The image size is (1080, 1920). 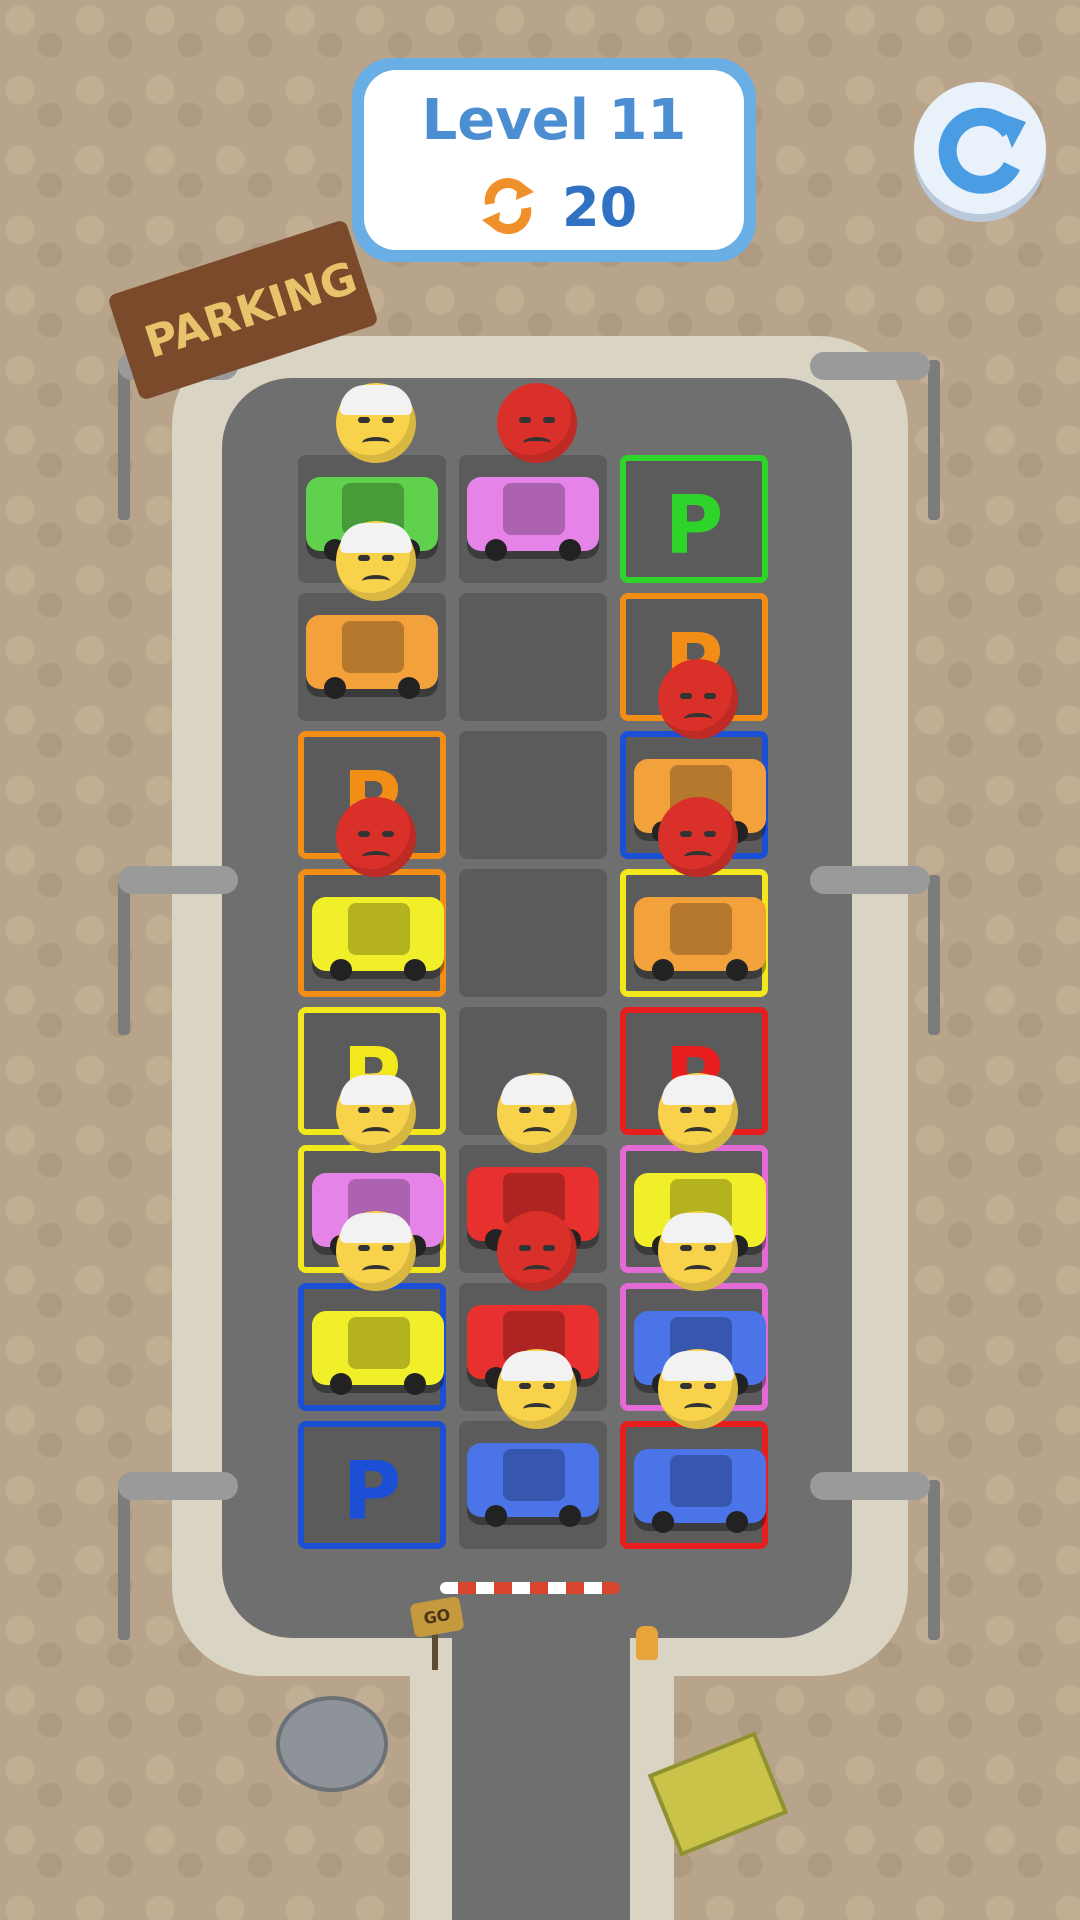 I want to click on car-pink, so click(x=533, y=519).